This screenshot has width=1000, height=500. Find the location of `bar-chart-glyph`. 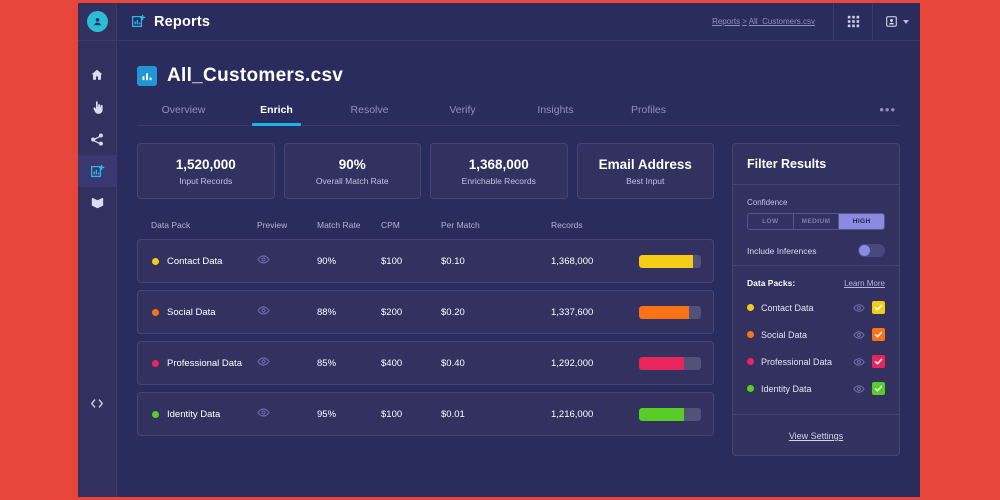

bar-chart-glyph is located at coordinates (147, 77).